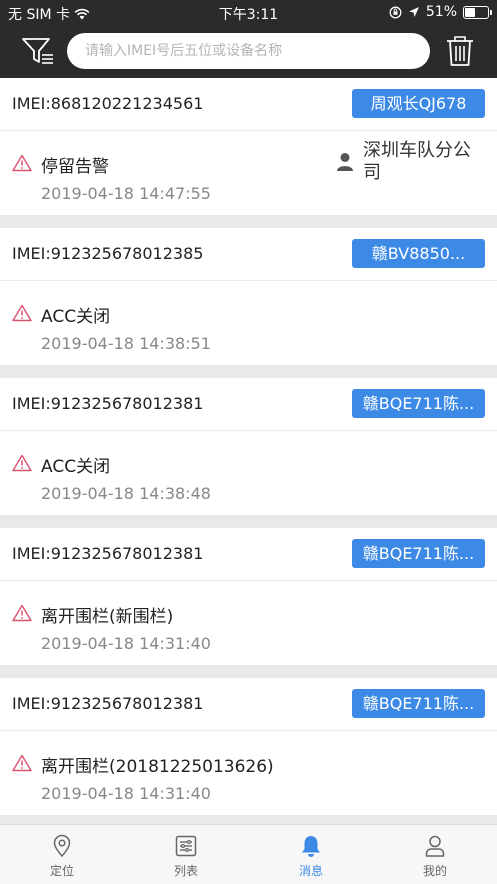  I want to click on filter-icon, so click(38, 51).